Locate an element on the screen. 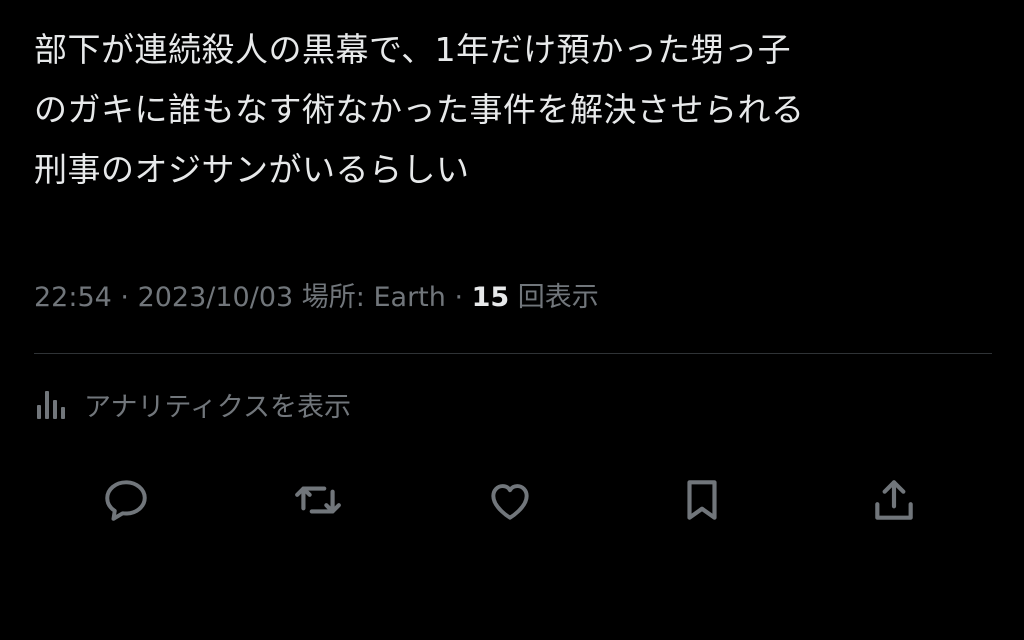  share-button is located at coordinates (894, 500).